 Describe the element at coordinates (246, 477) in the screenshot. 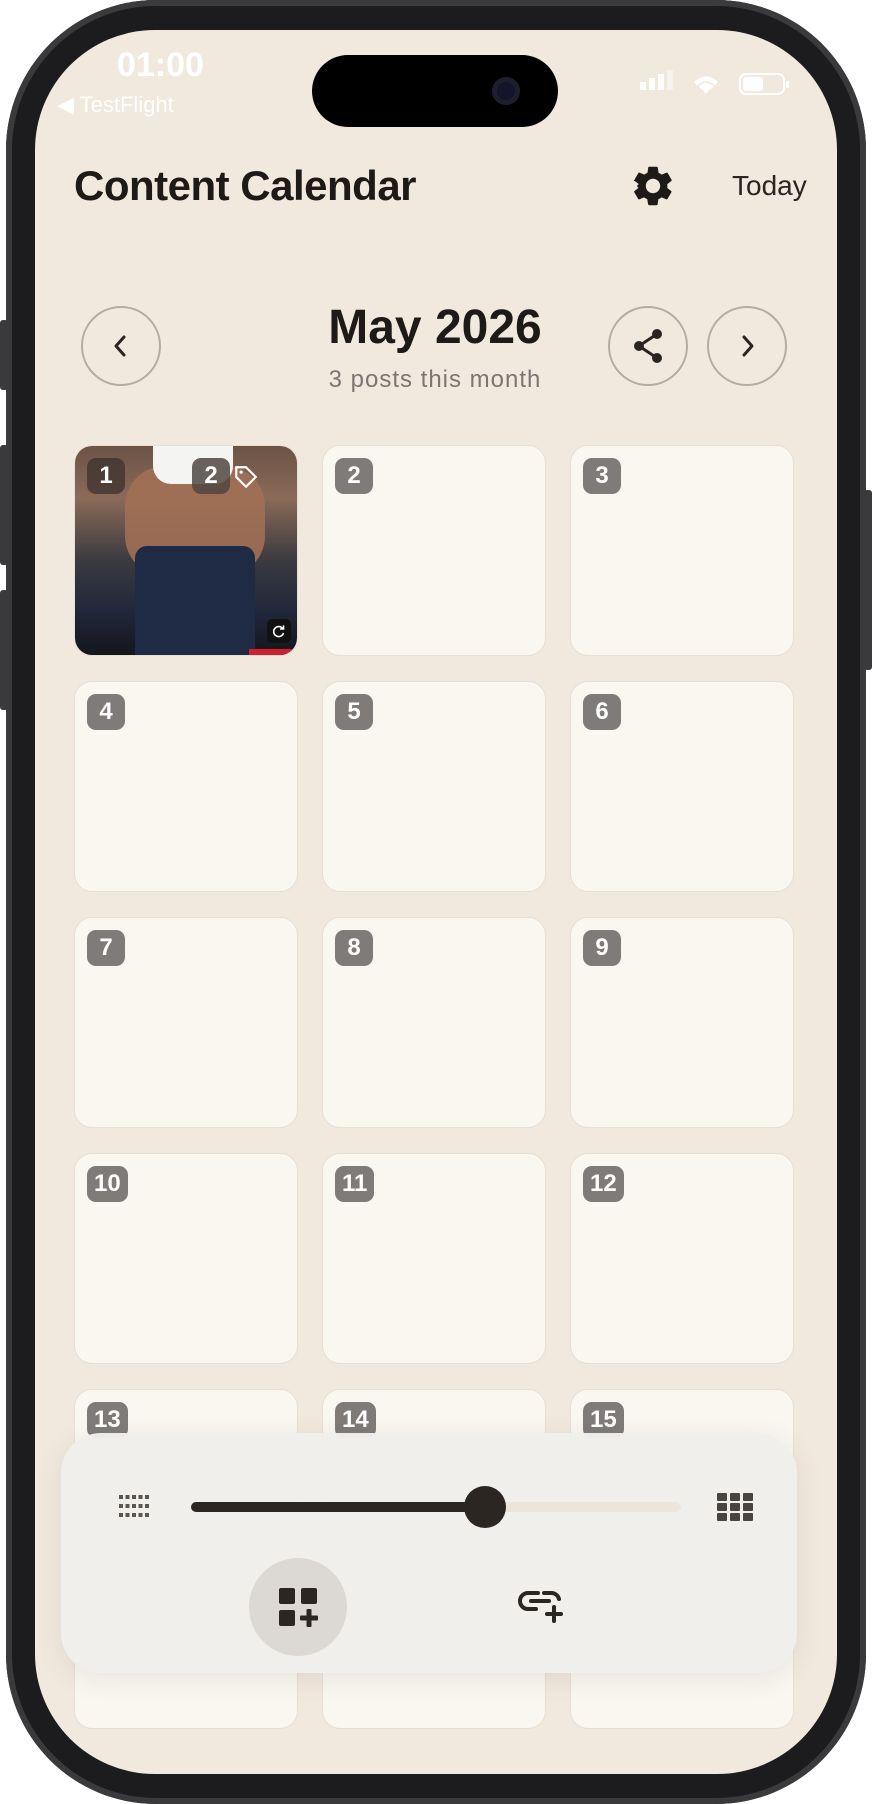

I see `tag-icon` at that location.